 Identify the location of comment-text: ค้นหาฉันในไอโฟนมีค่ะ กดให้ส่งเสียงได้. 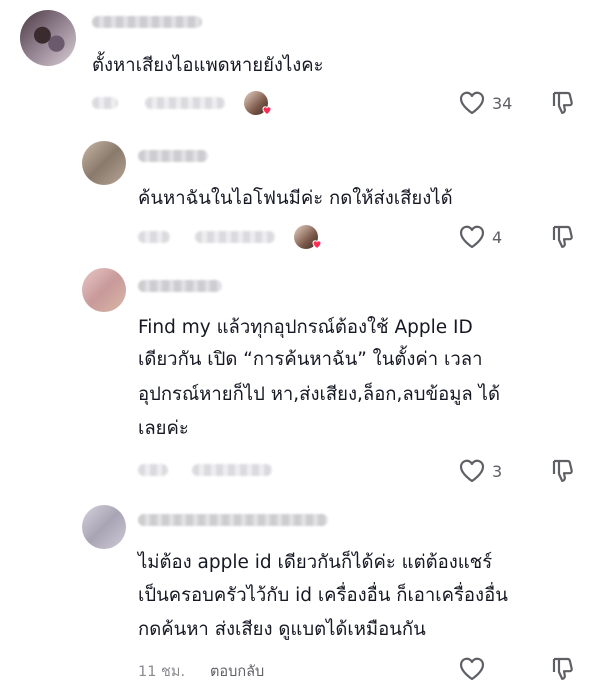
(295, 198).